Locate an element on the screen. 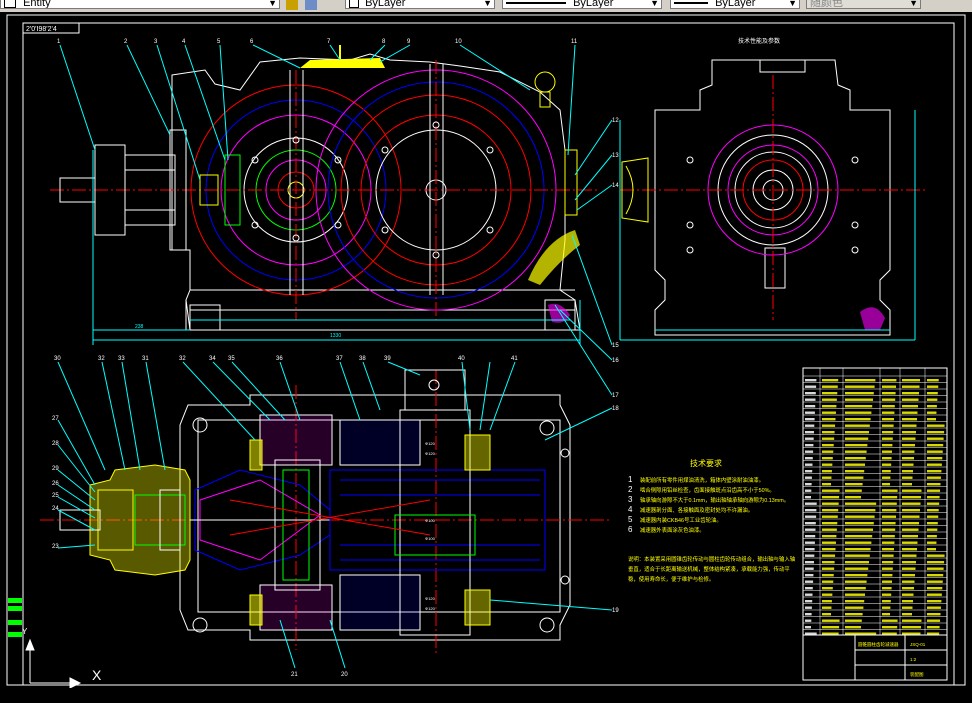 The image size is (972, 703). command-line is located at coordinates (486, 693).